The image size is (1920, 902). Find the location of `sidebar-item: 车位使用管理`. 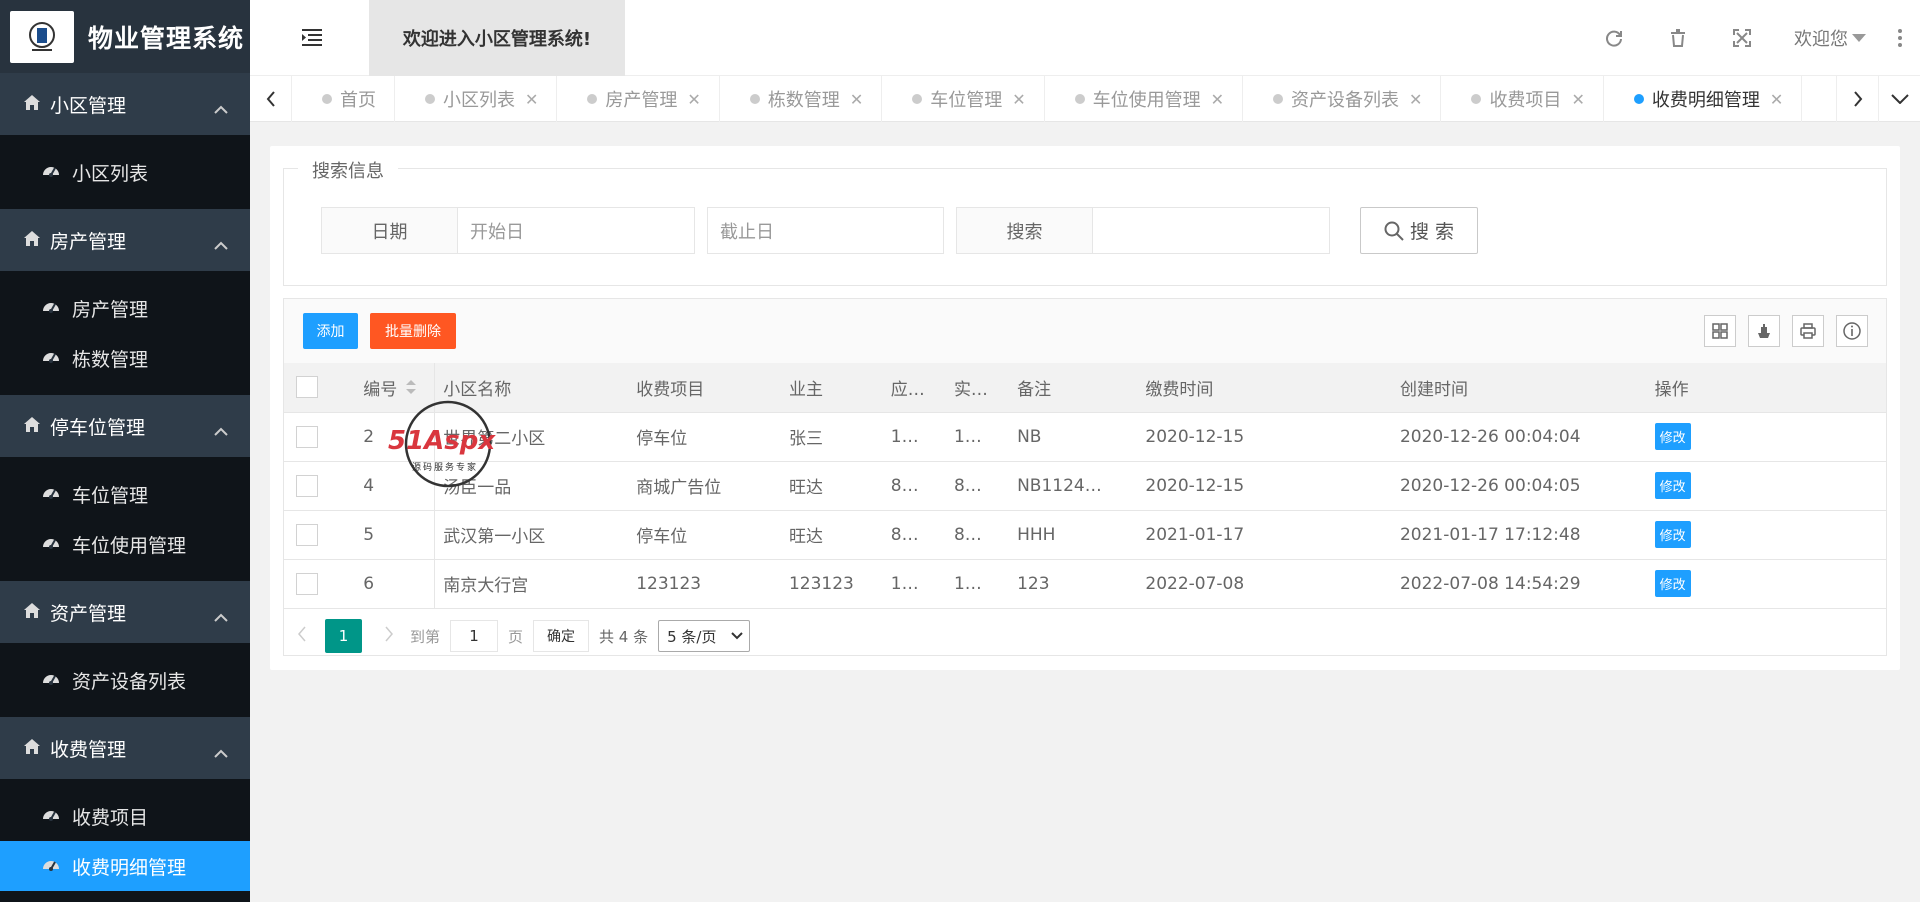

sidebar-item: 车位使用管理 is located at coordinates (125, 544).